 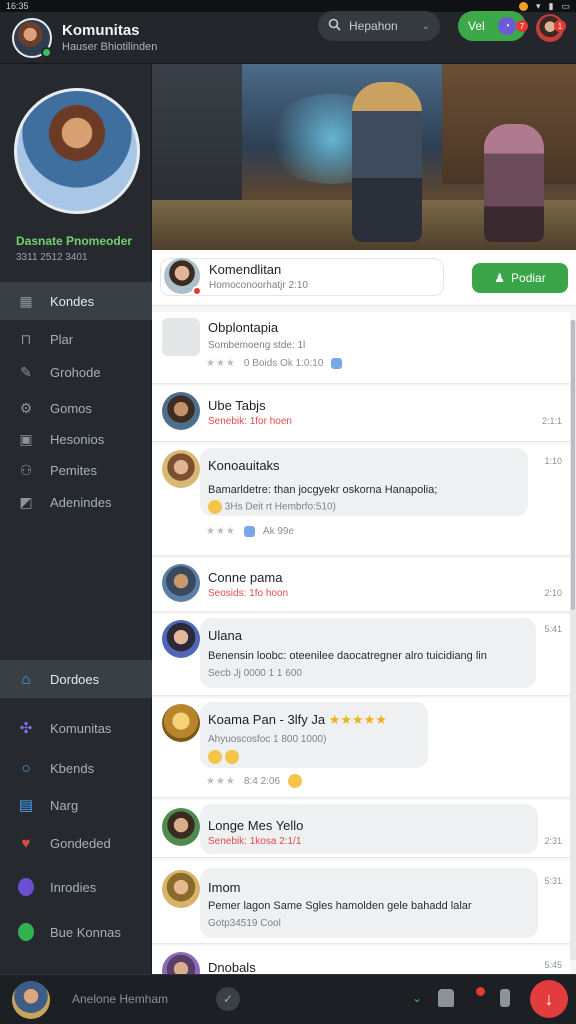 I want to click on sidebar-item-label: Grohode, so click(x=75, y=372).